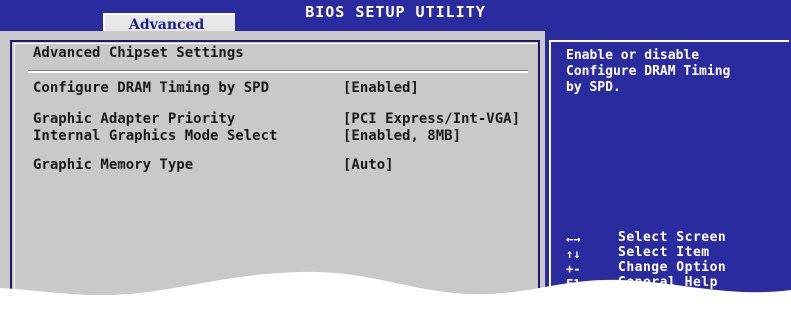 Image resolution: width=791 pixels, height=318 pixels. What do you see at coordinates (573, 254) in the screenshot?
I see `arrows-up-down-icon: ↑↓` at bounding box center [573, 254].